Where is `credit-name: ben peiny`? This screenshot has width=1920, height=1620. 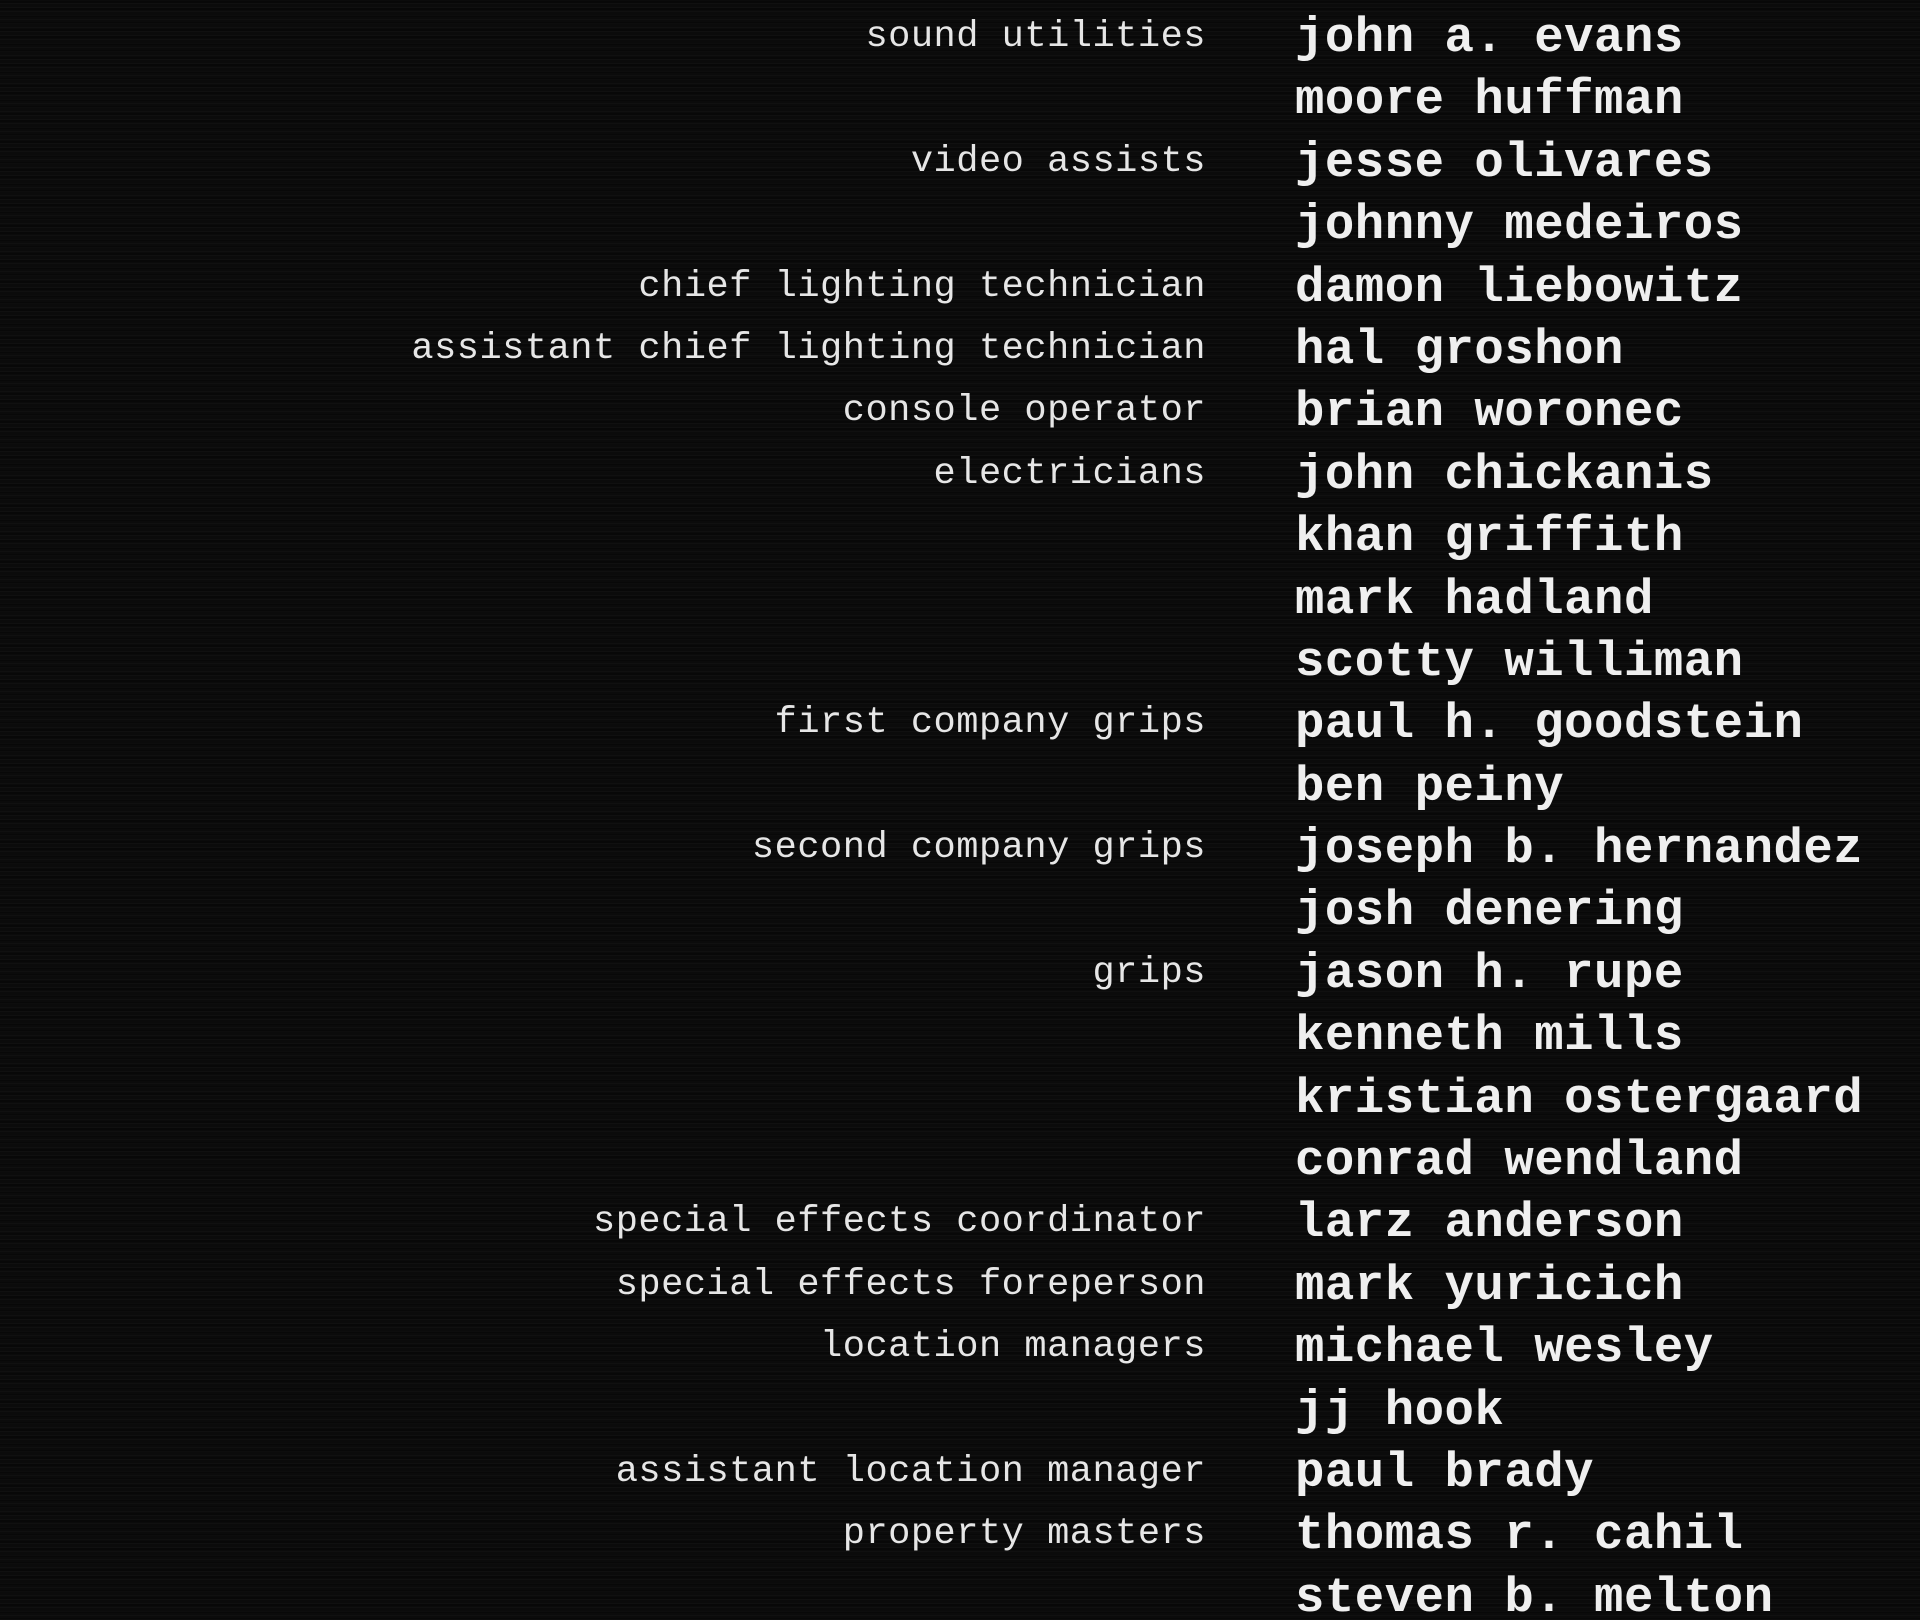 credit-name: ben peiny is located at coordinates (1430, 786).